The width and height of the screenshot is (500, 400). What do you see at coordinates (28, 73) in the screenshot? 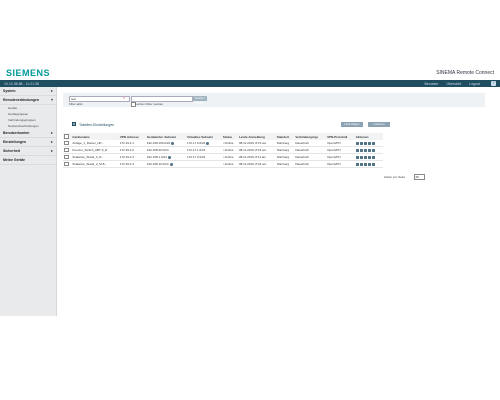
I see `siemens-logo: SIEMENS` at bounding box center [28, 73].